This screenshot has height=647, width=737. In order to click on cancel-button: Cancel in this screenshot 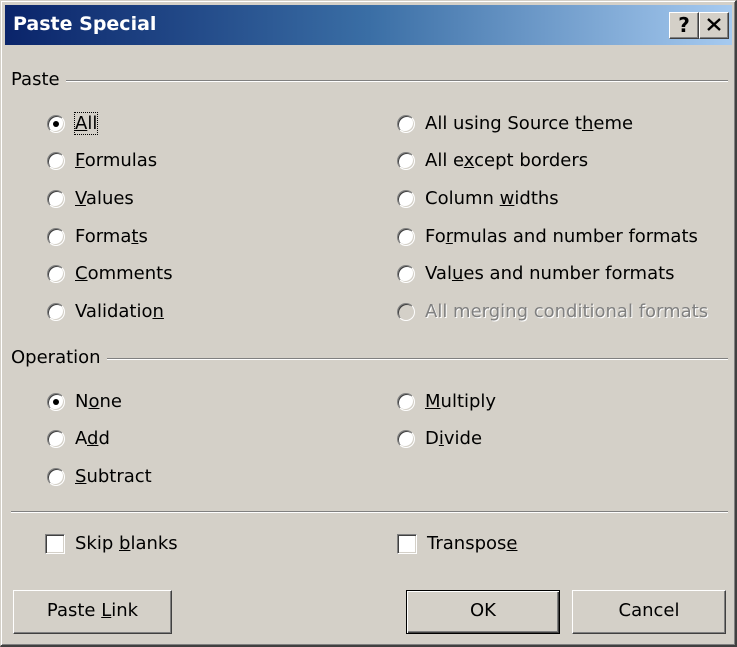, I will do `click(649, 612)`.